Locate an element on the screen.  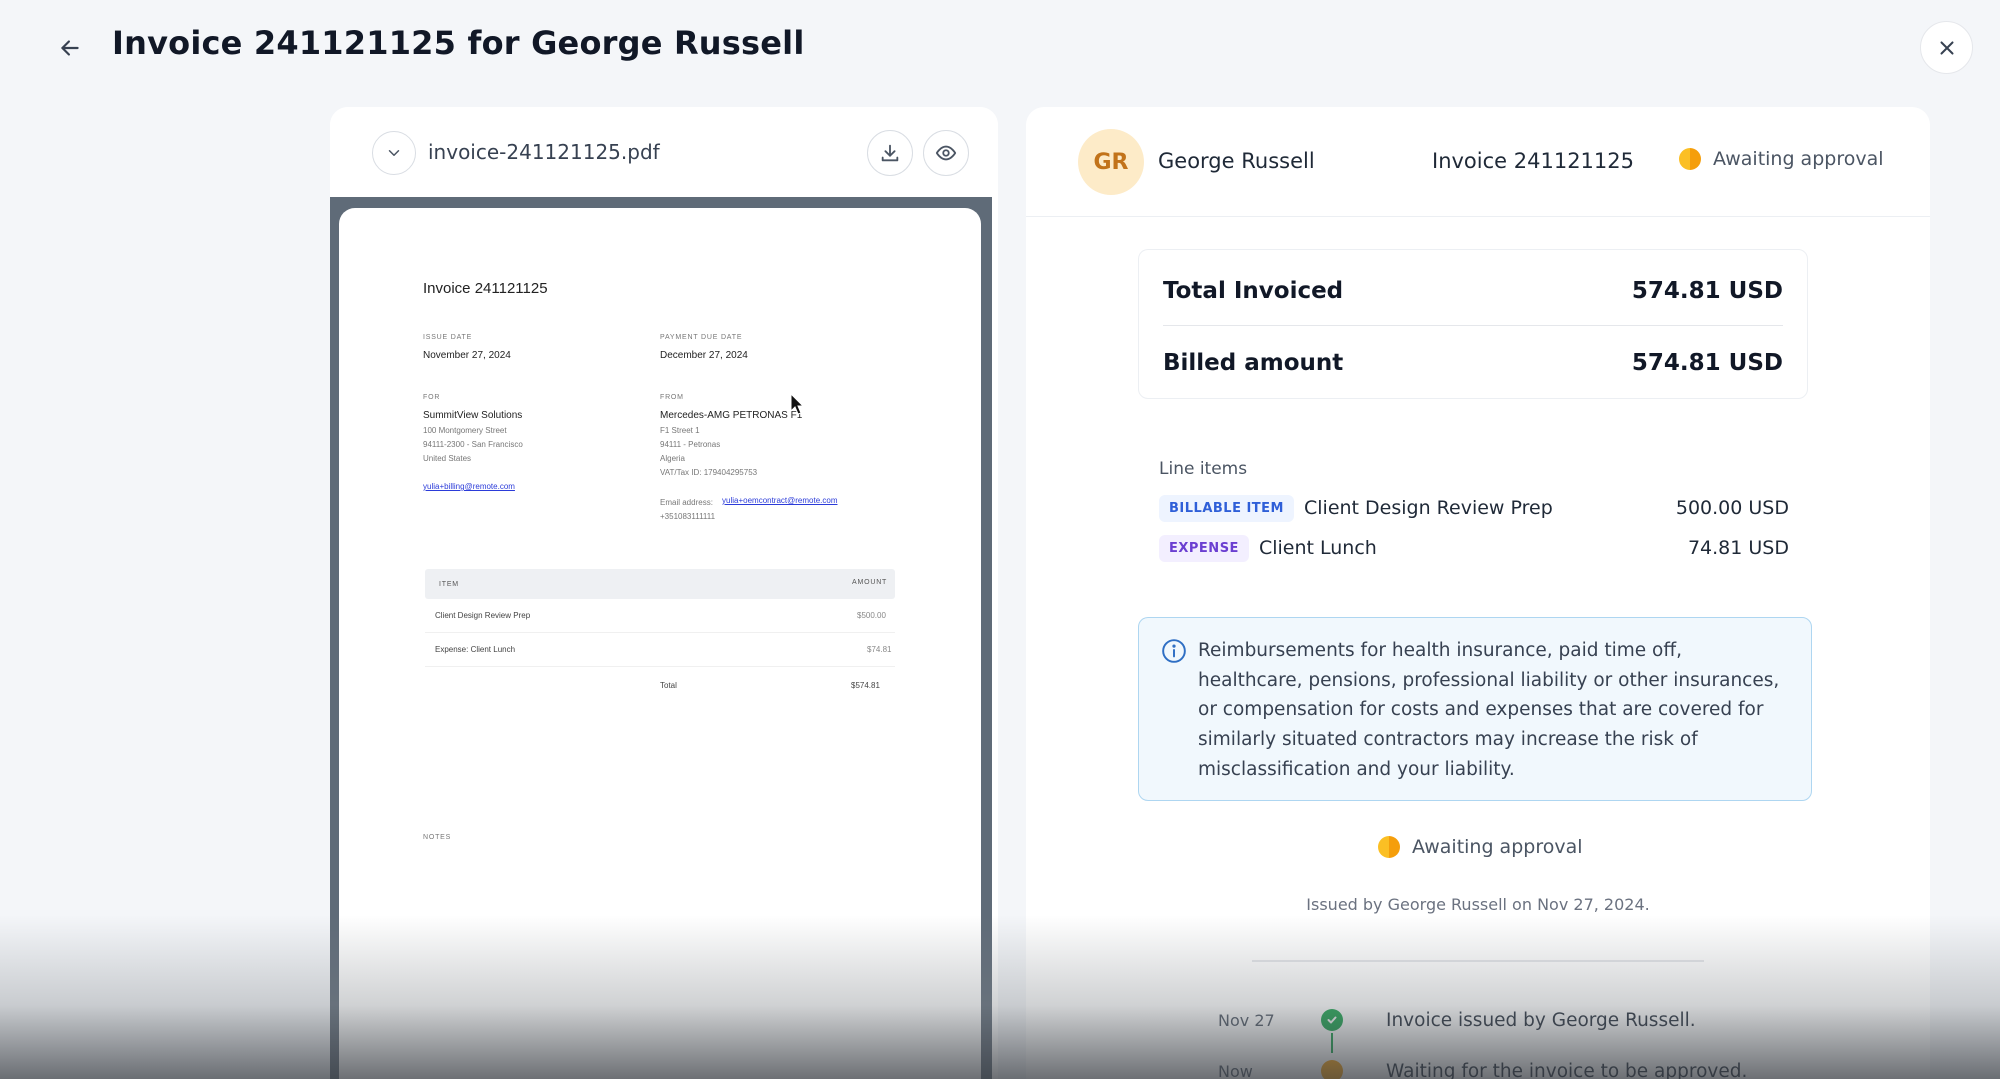
pdf-table-row-item: Expense: Client Lunch is located at coordinates (475, 649).